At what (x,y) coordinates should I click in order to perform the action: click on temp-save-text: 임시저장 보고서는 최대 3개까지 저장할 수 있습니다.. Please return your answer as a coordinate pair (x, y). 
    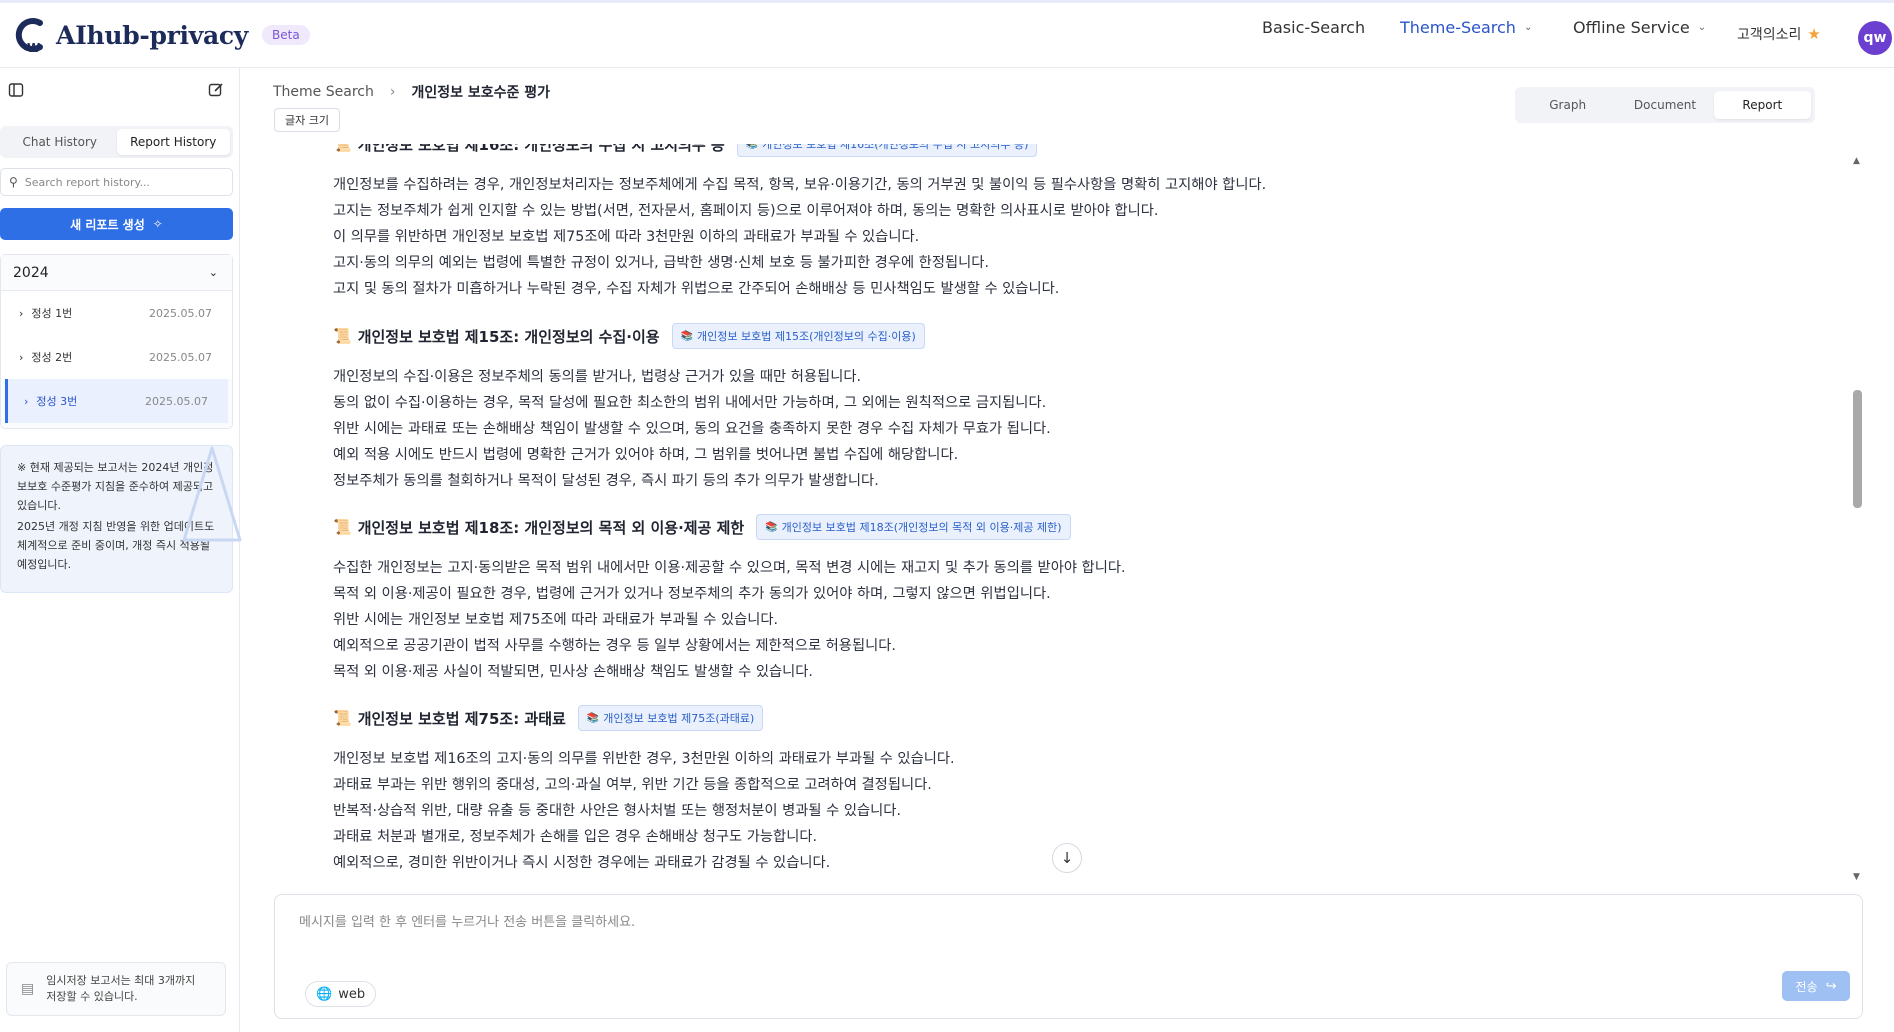
    Looking at the image, I should click on (121, 988).